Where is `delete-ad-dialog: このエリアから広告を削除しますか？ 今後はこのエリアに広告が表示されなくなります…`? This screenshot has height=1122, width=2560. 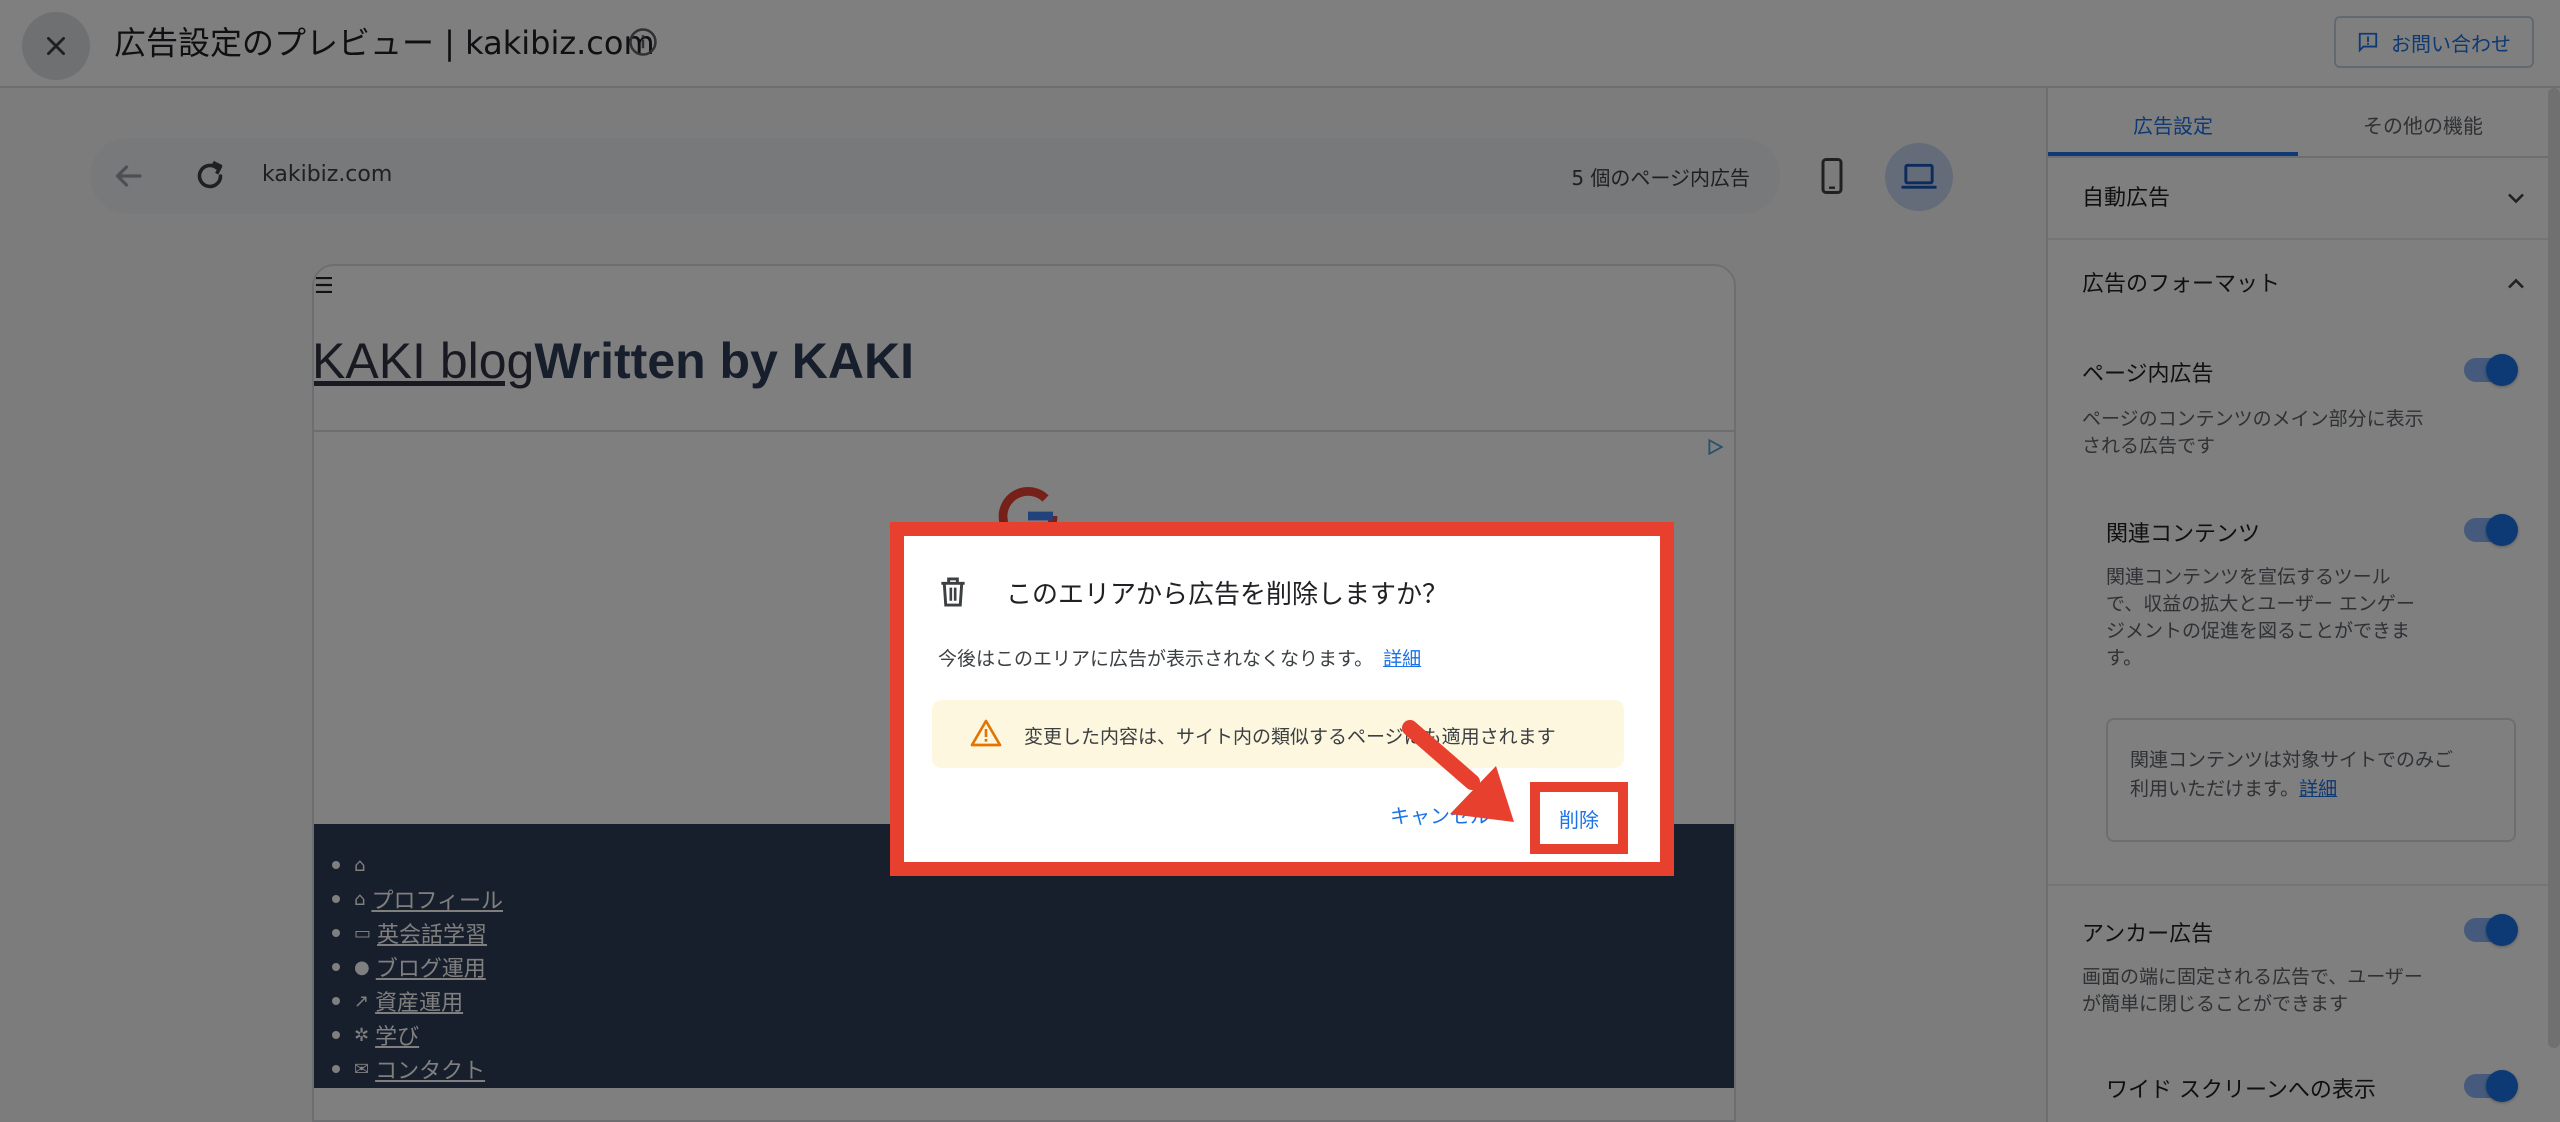
delete-ad-dialog: このエリアから広告を削除しますか？ 今後はこのエリアに広告が表示されなくなります… is located at coordinates (1282, 699).